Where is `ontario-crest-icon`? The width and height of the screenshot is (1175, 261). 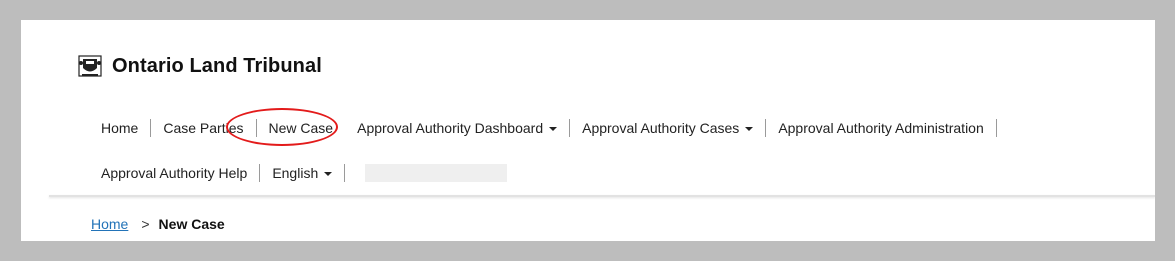 ontario-crest-icon is located at coordinates (90, 66).